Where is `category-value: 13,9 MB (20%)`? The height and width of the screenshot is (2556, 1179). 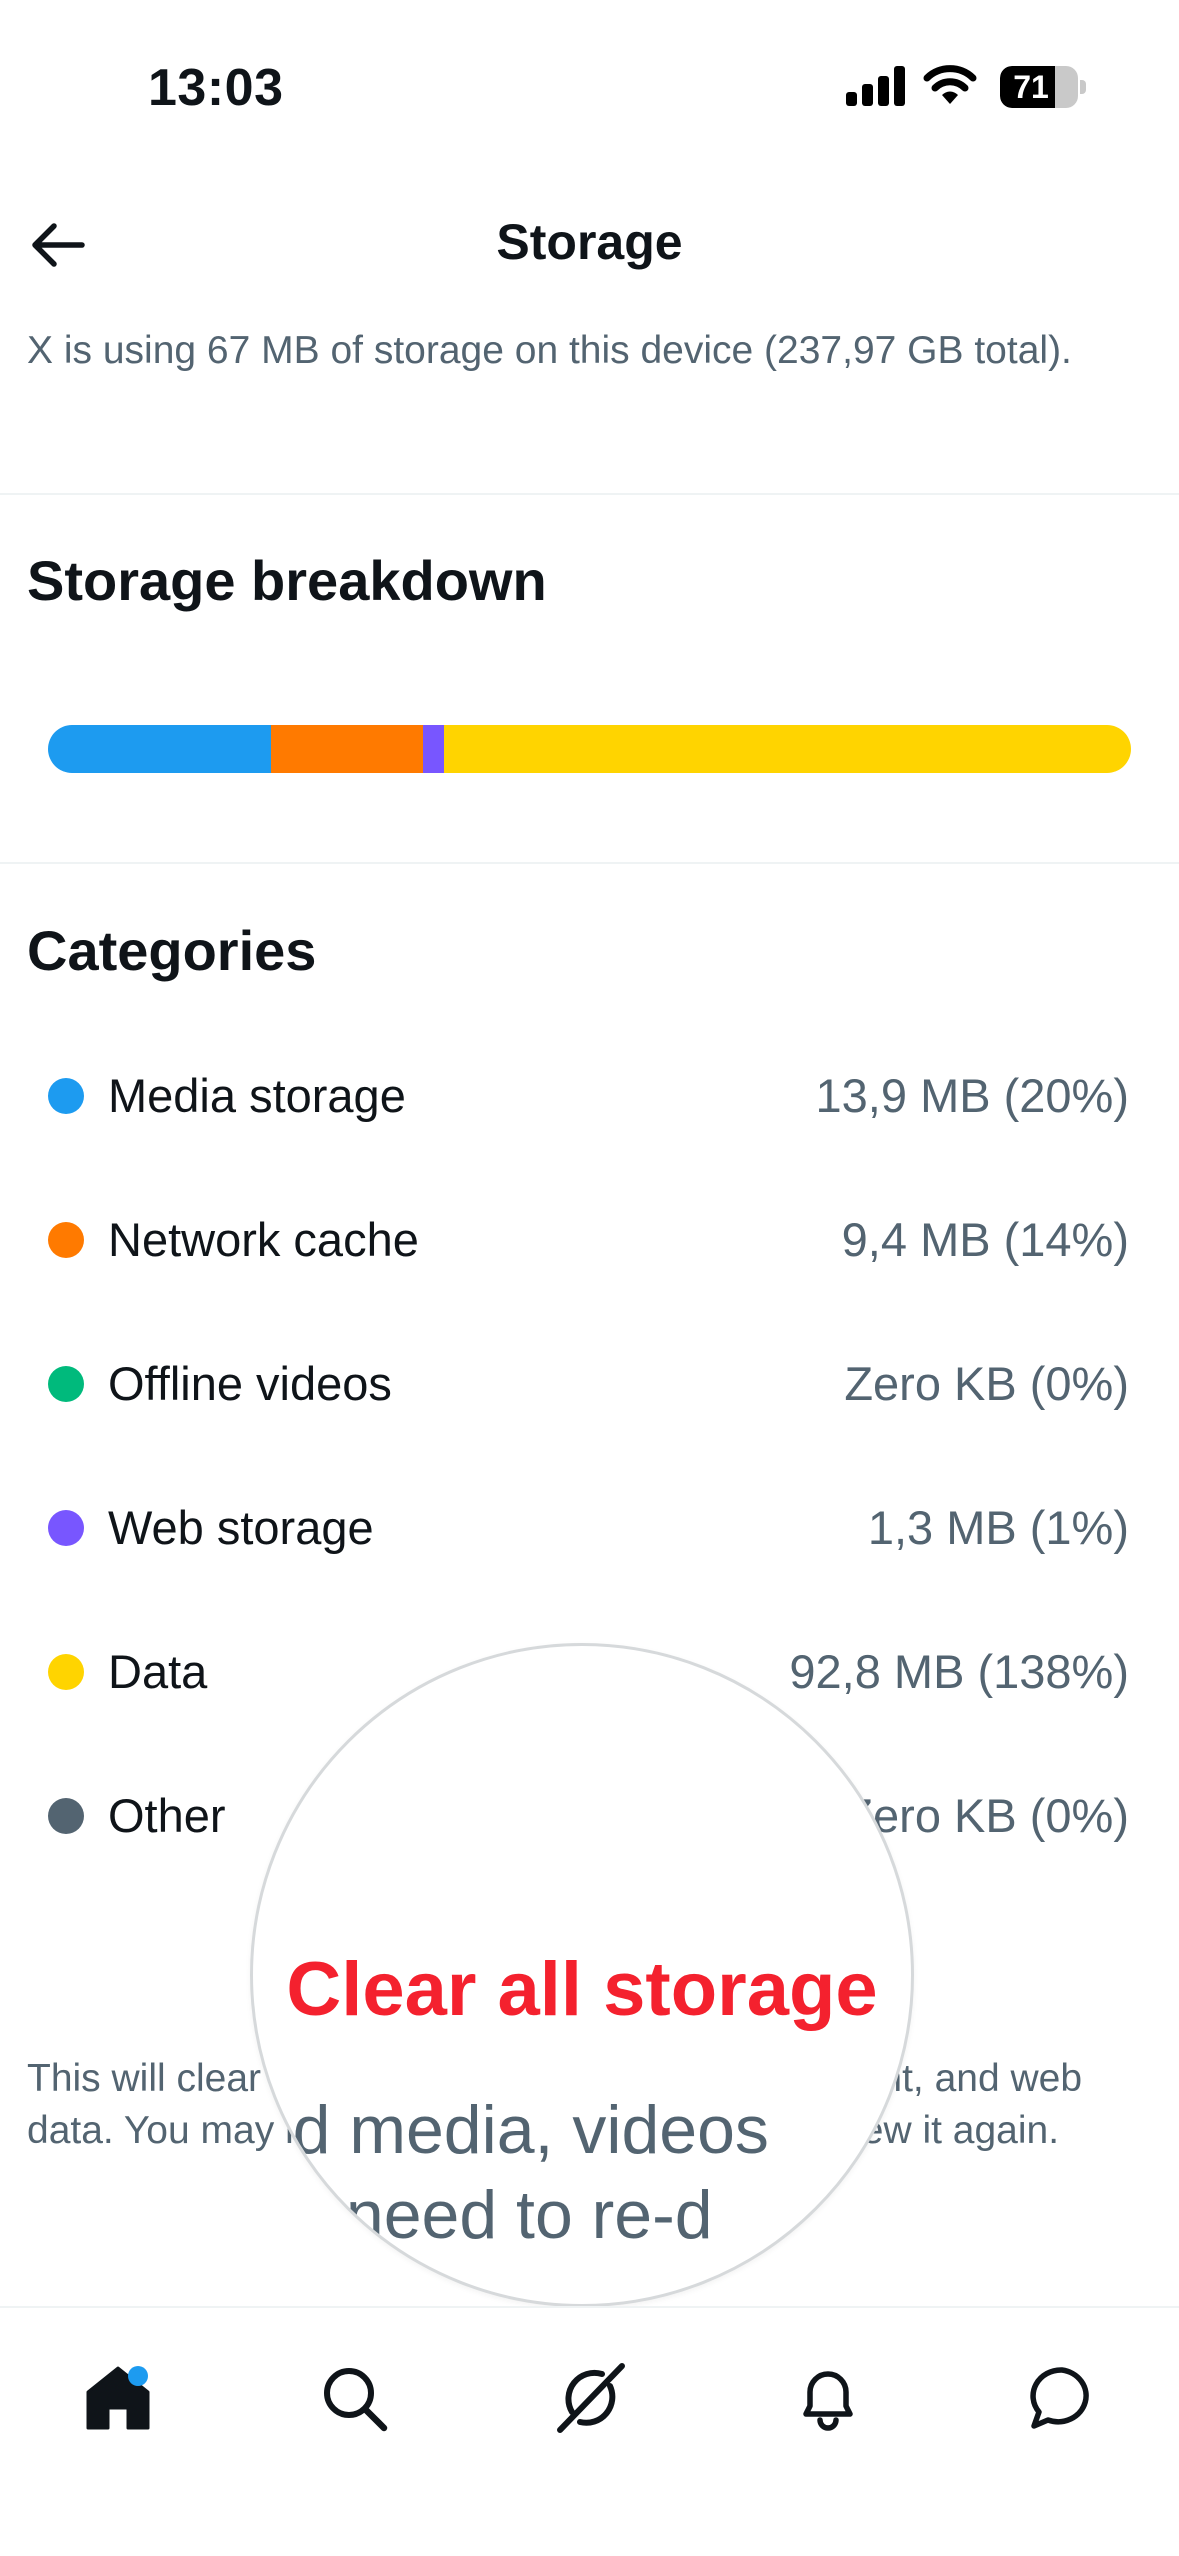
category-value: 13,9 MB (20%) is located at coordinates (972, 1095).